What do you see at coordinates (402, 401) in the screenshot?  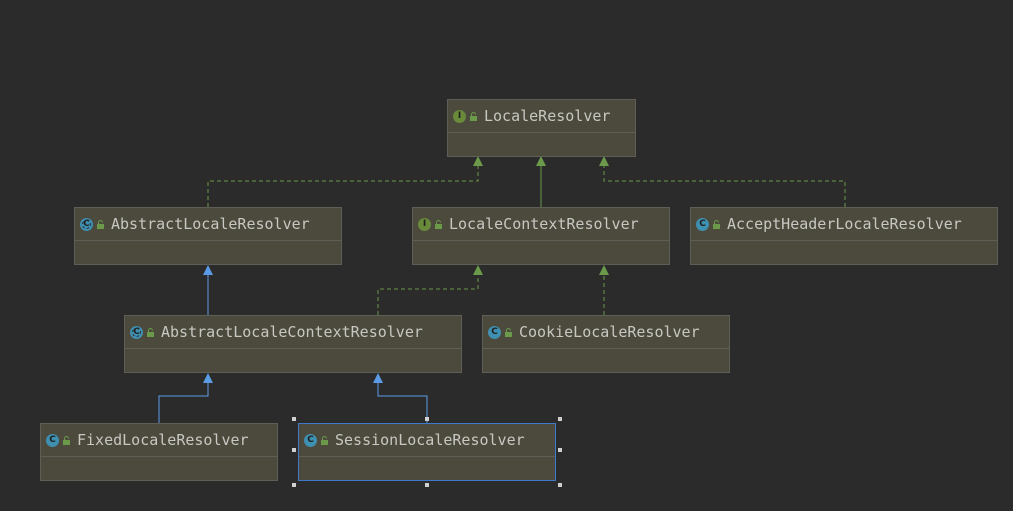 I see `edge-session-extends-abstract-context` at bounding box center [402, 401].